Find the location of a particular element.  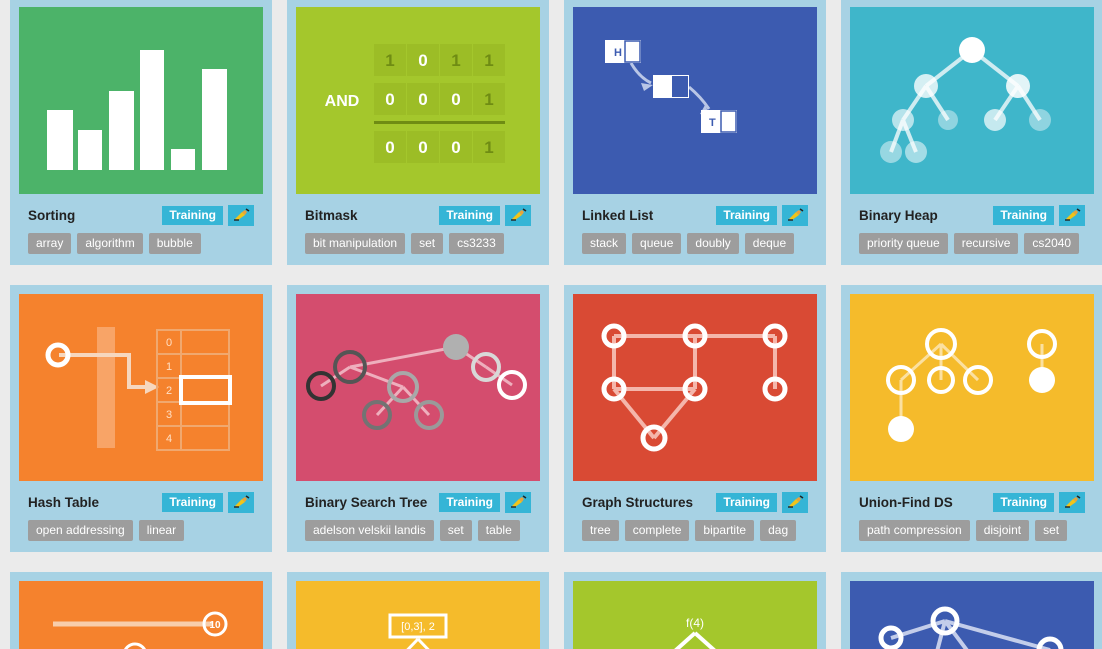

card-body: Sorting Training array algorithm bubble is located at coordinates (141, 229).